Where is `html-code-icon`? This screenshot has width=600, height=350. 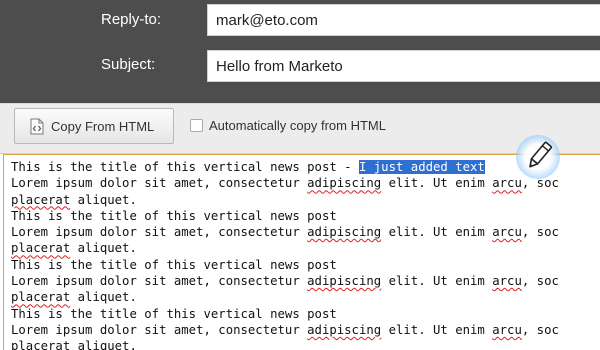 html-code-icon is located at coordinates (37, 126).